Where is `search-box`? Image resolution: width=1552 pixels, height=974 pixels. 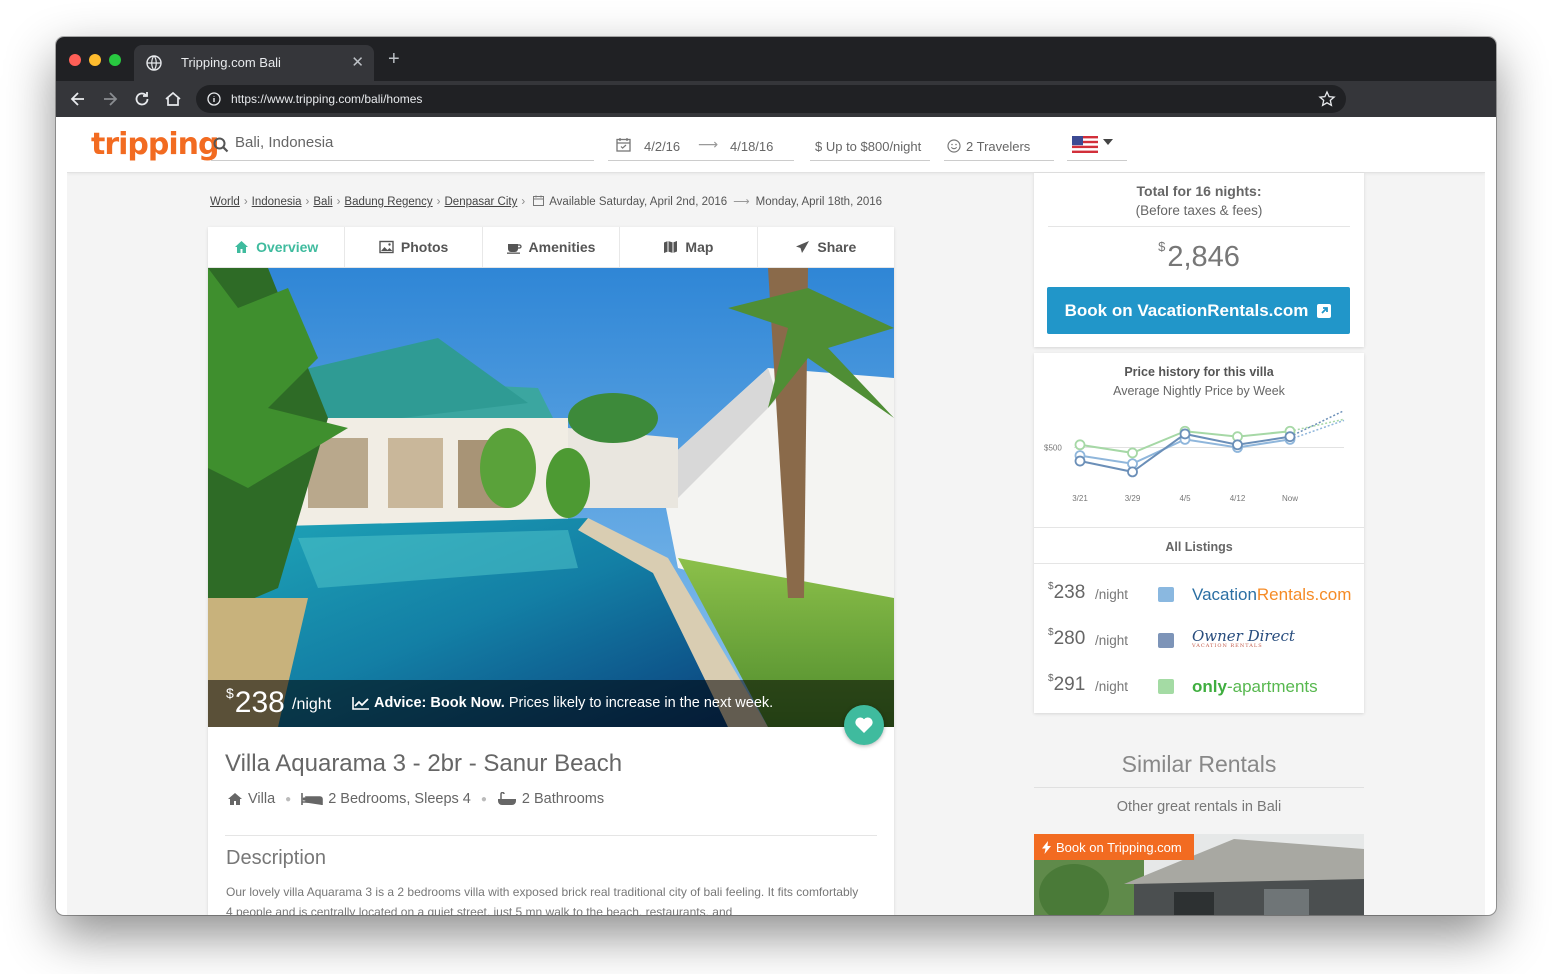 search-box is located at coordinates (402, 146).